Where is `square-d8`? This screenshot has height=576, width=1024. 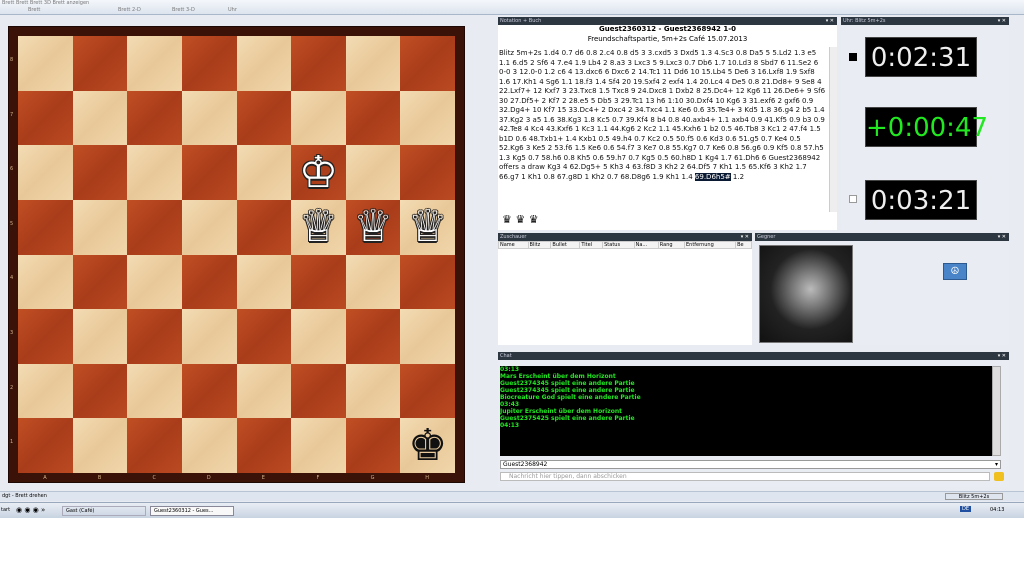
square-d8 is located at coordinates (209, 63).